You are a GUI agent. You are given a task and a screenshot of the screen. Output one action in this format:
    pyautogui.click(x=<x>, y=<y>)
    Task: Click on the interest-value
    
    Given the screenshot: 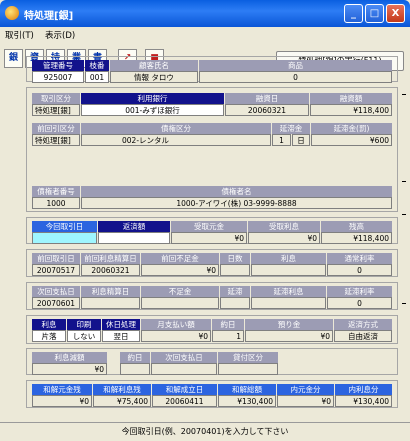 What is the action you would take?
    pyautogui.click(x=288, y=270)
    